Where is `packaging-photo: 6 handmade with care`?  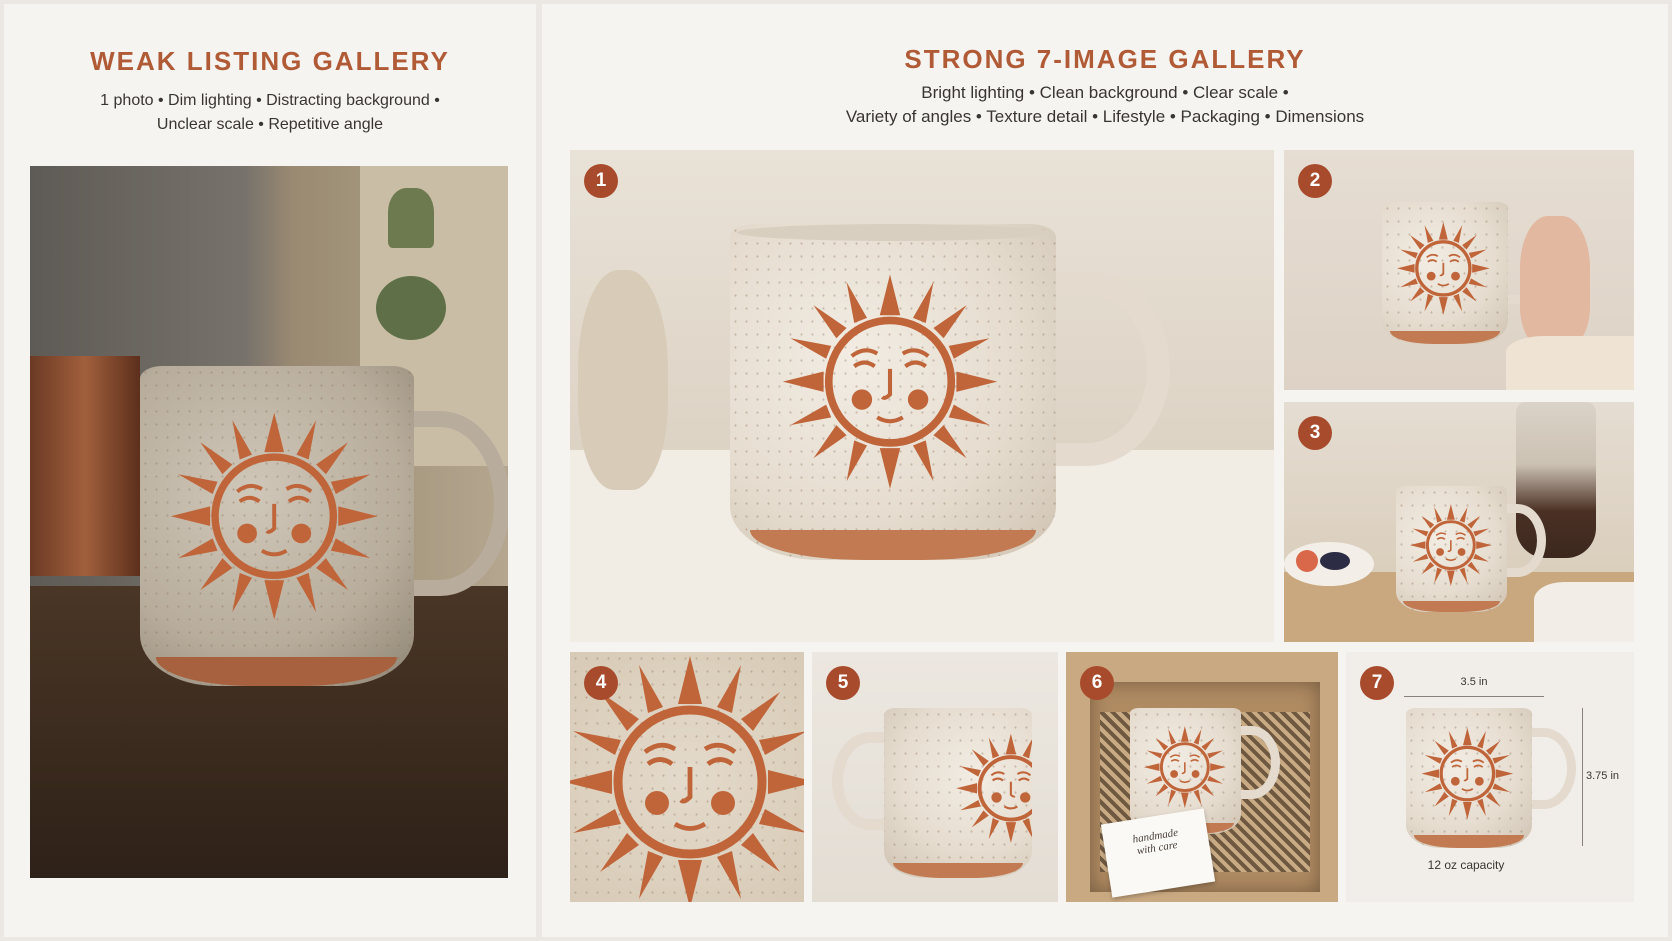
packaging-photo: 6 handmade with care is located at coordinates (1202, 777).